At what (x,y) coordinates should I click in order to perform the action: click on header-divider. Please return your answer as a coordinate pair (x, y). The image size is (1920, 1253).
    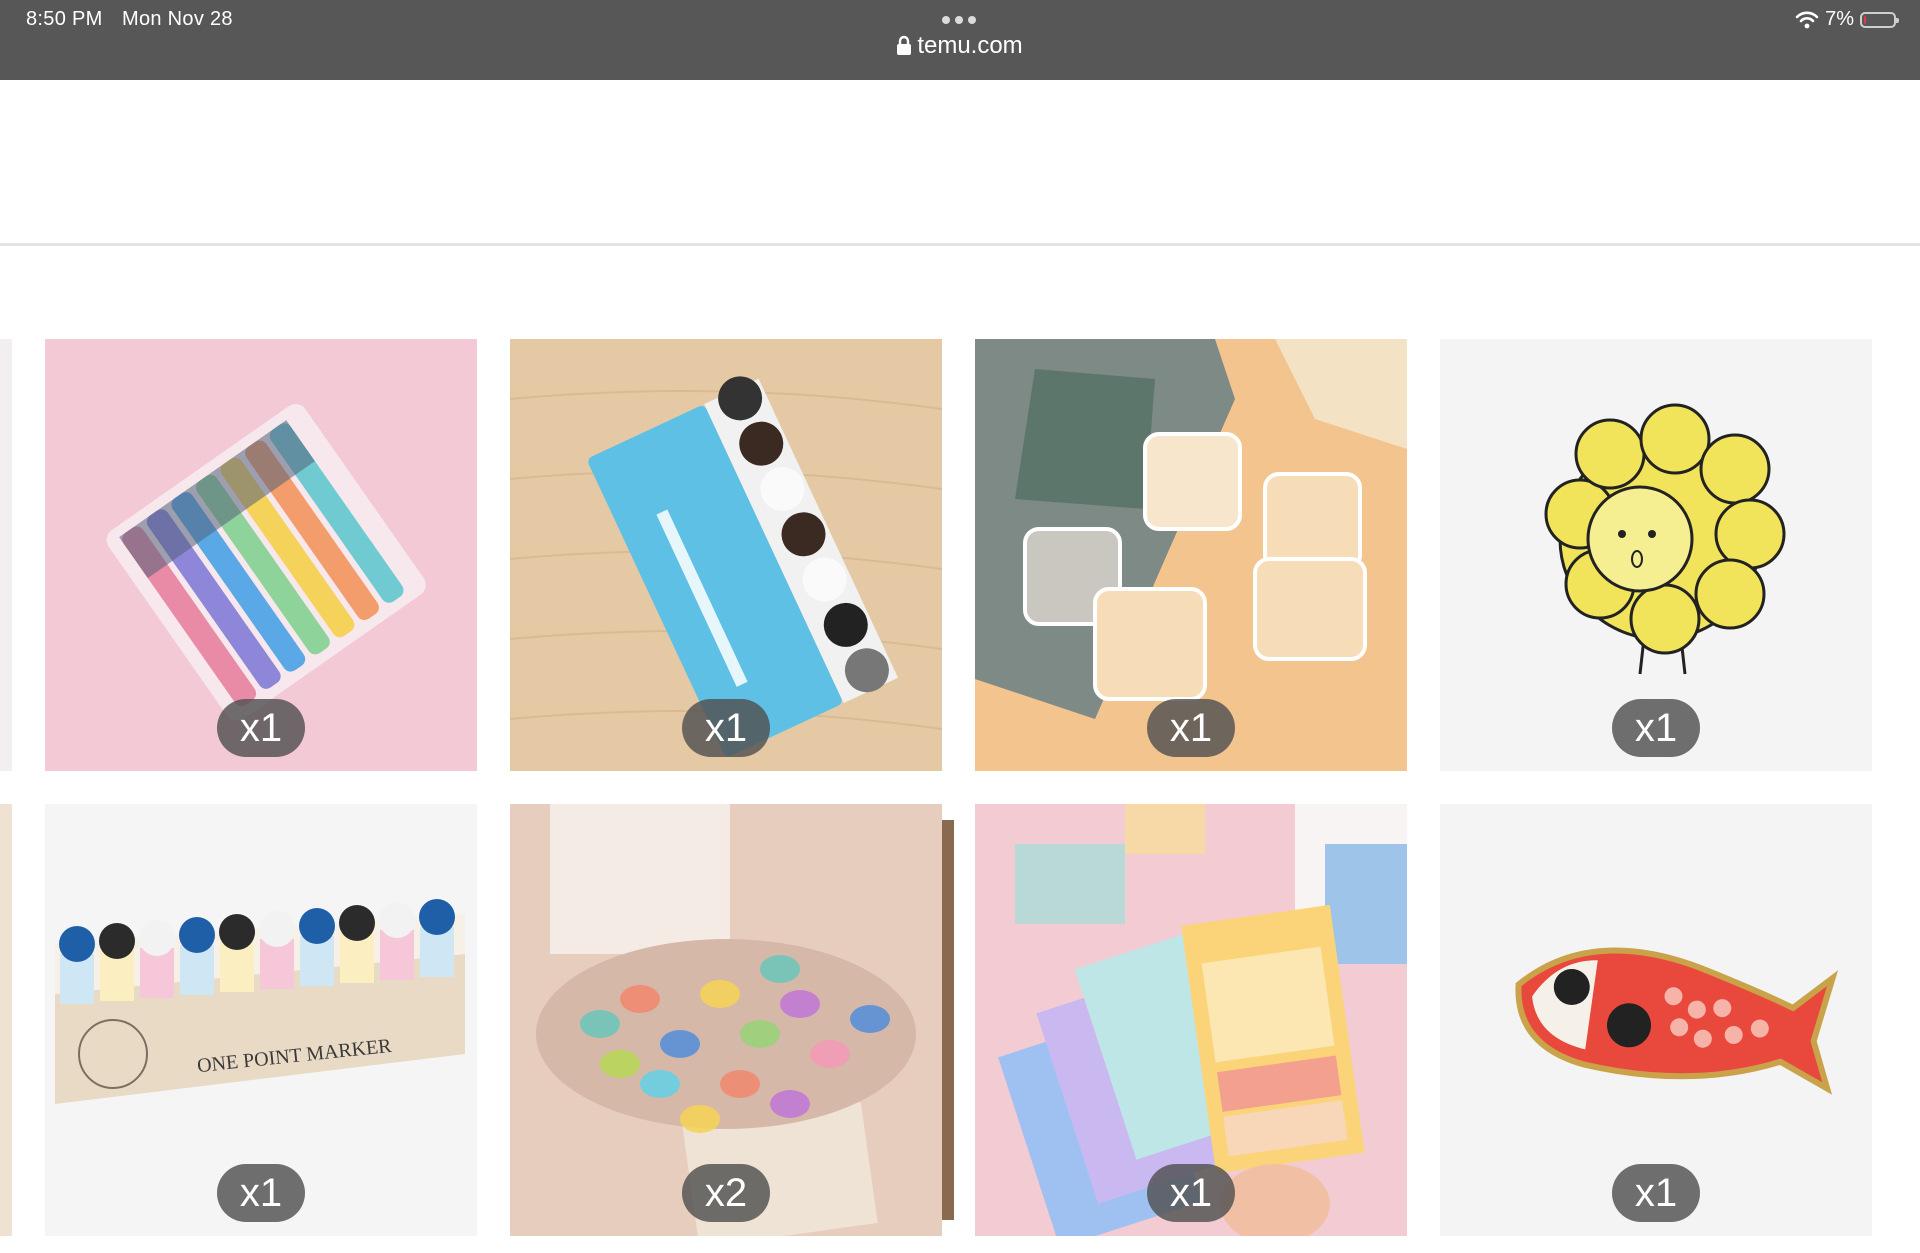
    Looking at the image, I should click on (960, 244).